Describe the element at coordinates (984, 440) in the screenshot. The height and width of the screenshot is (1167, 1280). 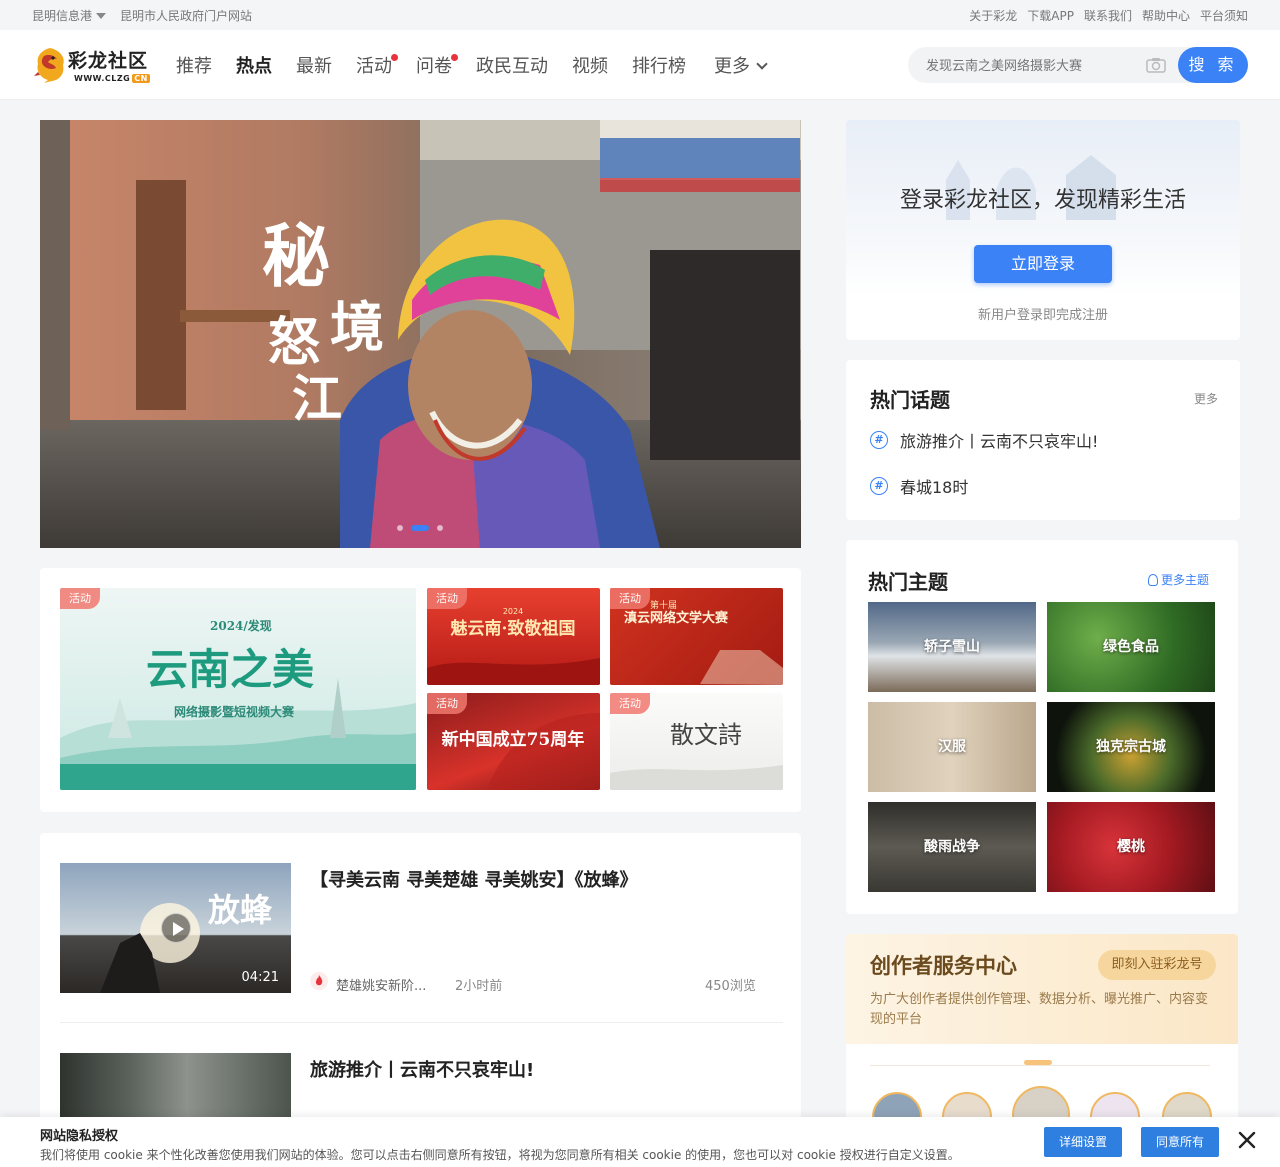
I see `topic-item: # 旅游推介丨云南不只哀牢山!` at that location.